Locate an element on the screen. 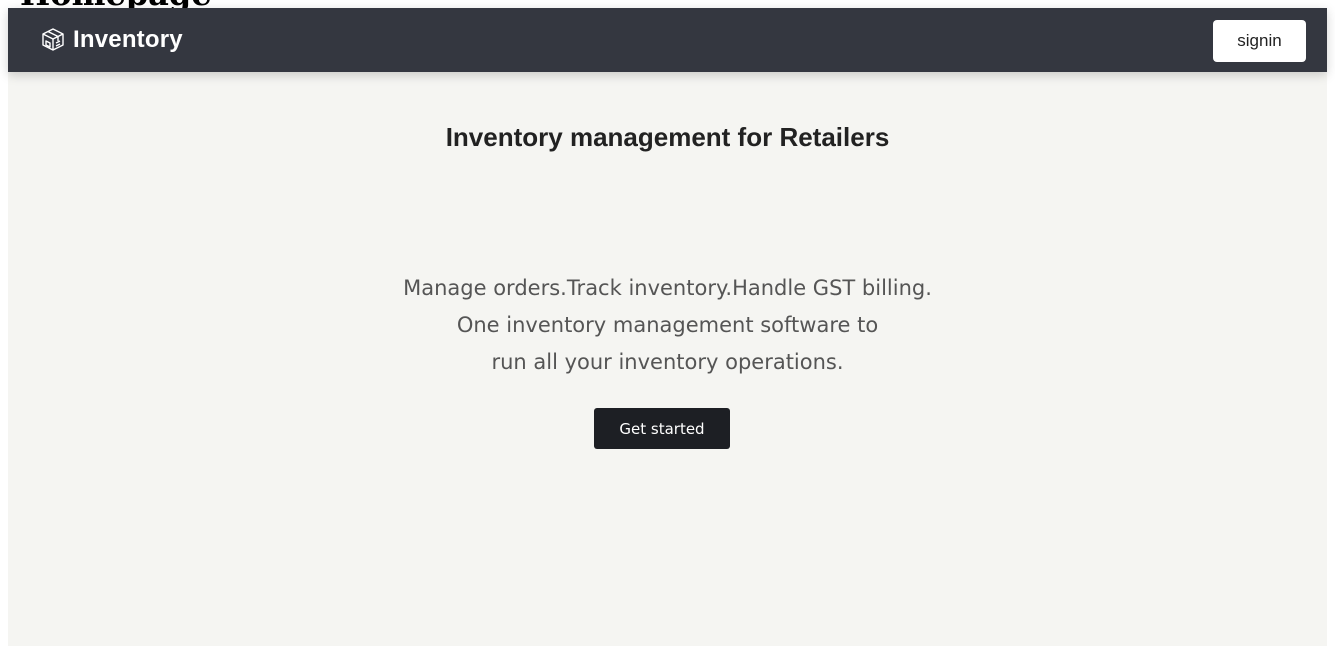 The width and height of the screenshot is (1335, 646). brand-name: Inventory is located at coordinates (128, 39).